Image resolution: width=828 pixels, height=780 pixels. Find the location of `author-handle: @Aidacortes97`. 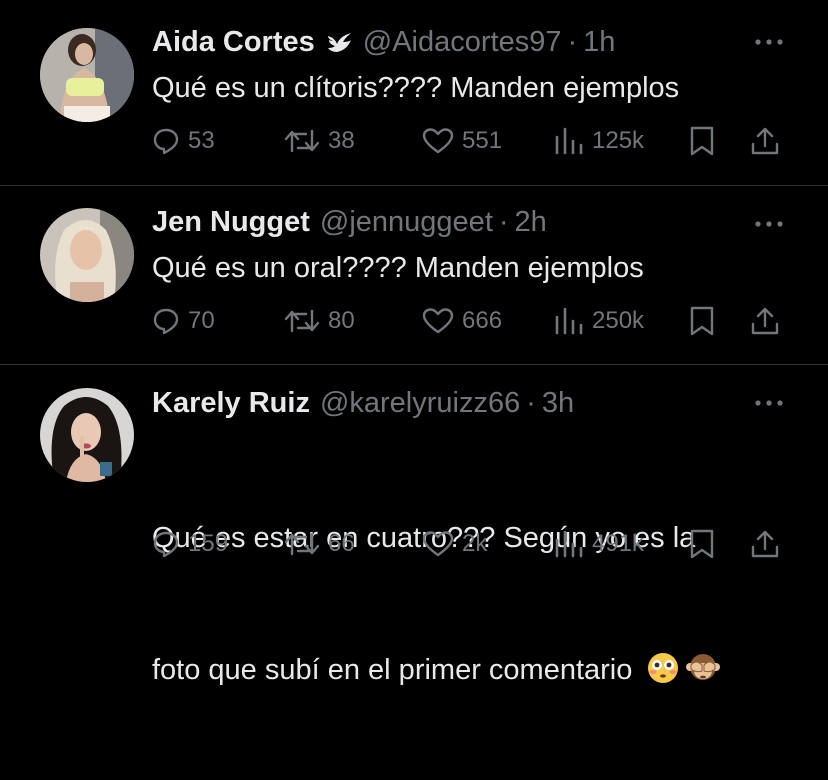

author-handle: @Aidacortes97 is located at coordinates (462, 42).